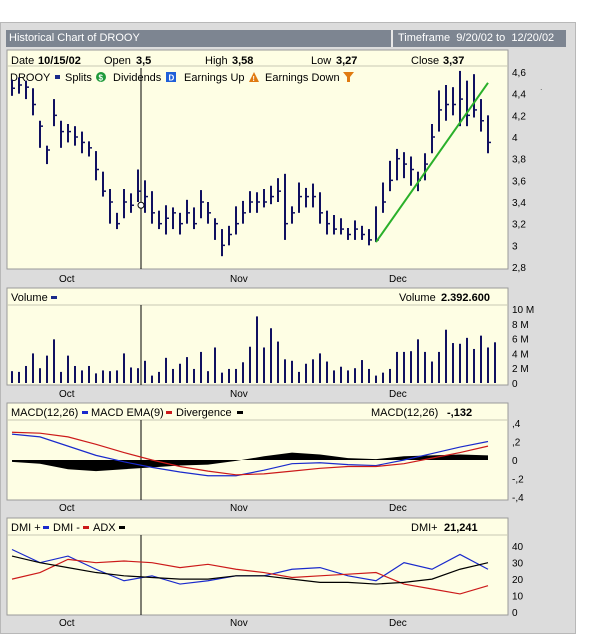  I want to click on low-value: 3,27, so click(346, 61).